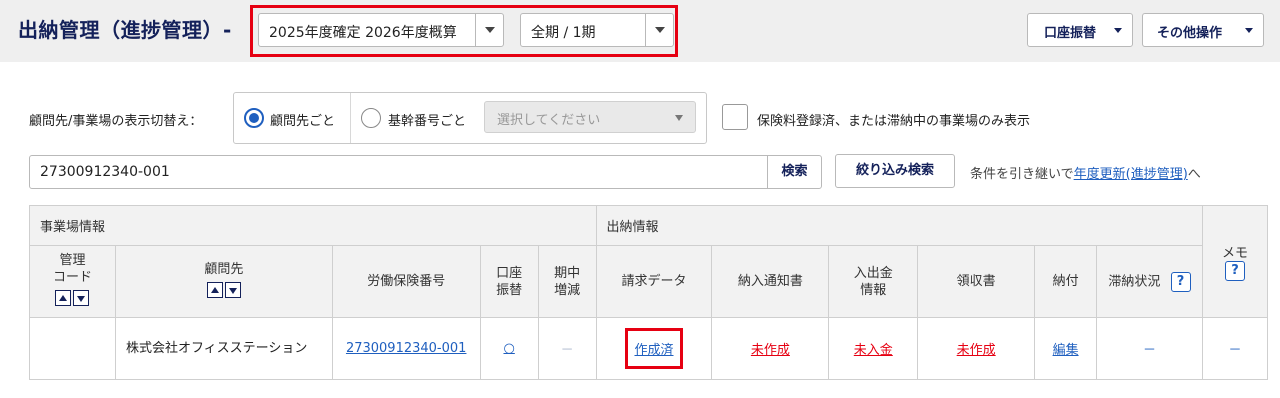 This screenshot has height=398, width=1280. What do you see at coordinates (1134, 281) in the screenshot?
I see `col-delinquency-label: 滞納状況` at bounding box center [1134, 281].